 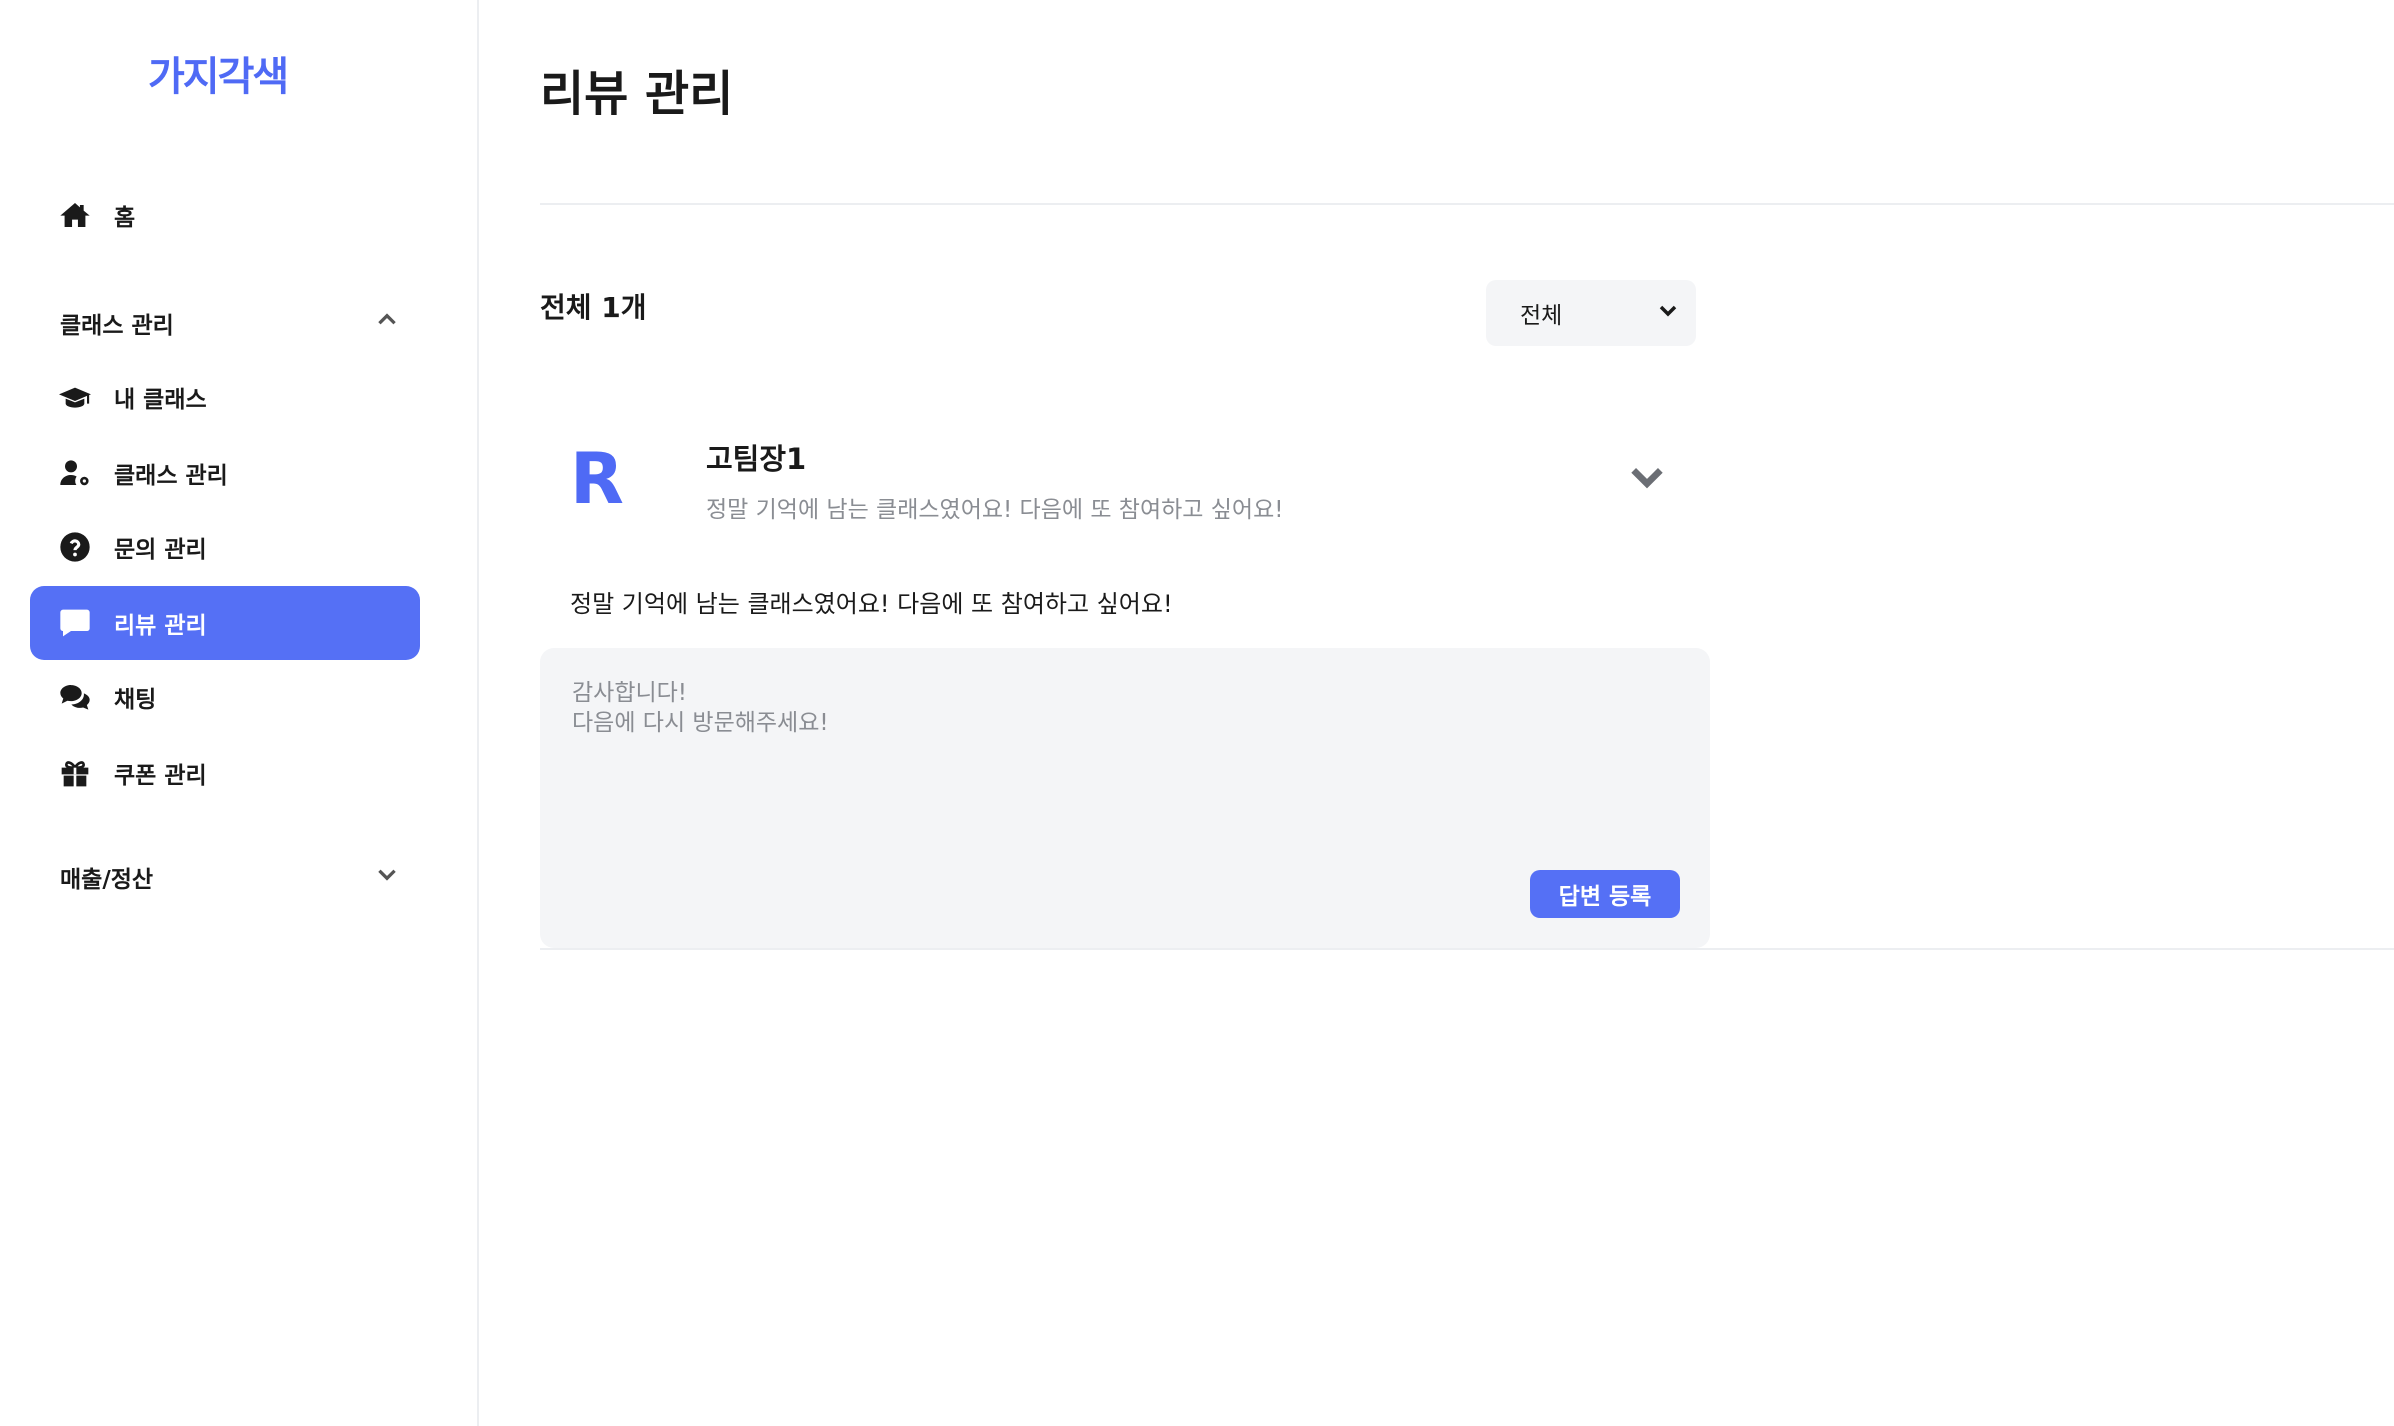 What do you see at coordinates (230, 323) in the screenshot?
I see `sidebar-group-class: 클래스 관리` at bounding box center [230, 323].